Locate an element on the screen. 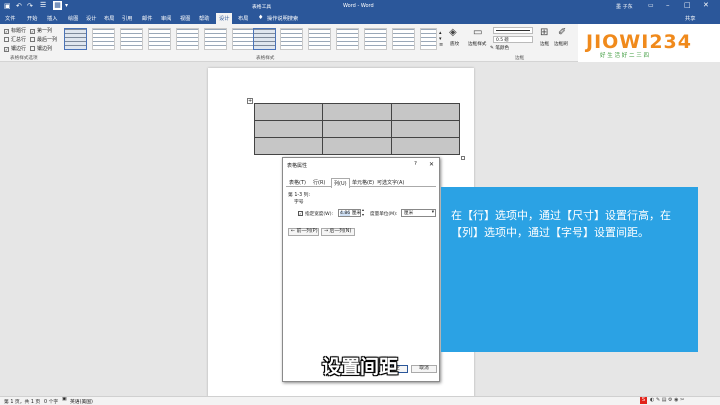 This screenshot has height=405, width=720. option-banded-columns: 镶边列 is located at coordinates (41, 48).